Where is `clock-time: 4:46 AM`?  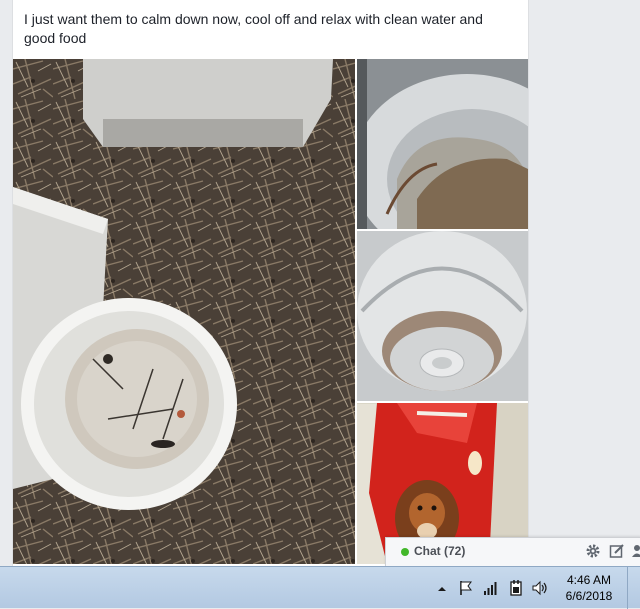 clock-time: 4:46 AM is located at coordinates (589, 580).